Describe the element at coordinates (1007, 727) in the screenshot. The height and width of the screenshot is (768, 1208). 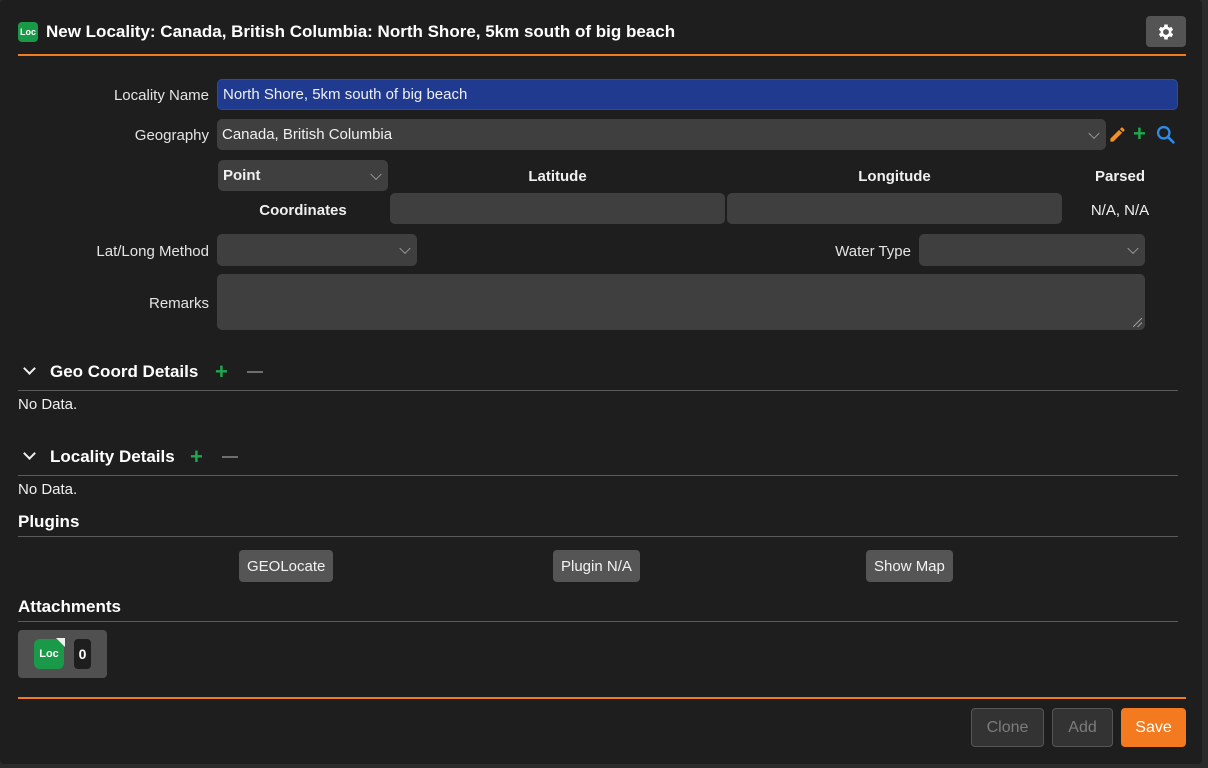
I see `clone-button: Clone` at that location.